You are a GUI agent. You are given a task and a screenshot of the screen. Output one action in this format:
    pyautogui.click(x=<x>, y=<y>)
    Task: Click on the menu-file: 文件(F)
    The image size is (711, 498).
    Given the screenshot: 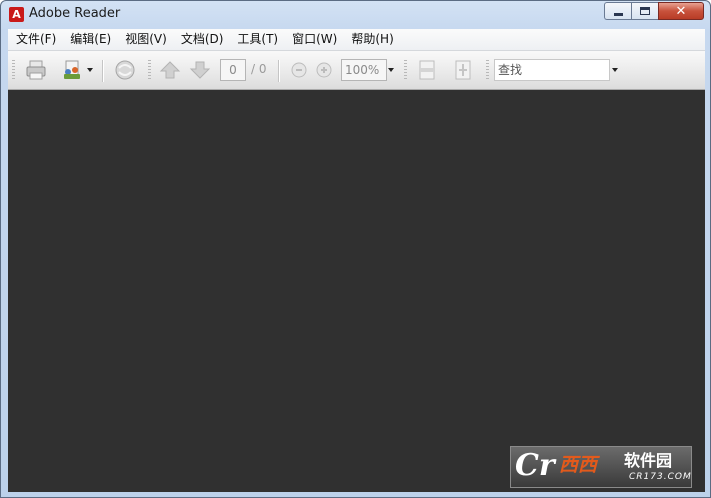 What is the action you would take?
    pyautogui.click(x=36, y=39)
    